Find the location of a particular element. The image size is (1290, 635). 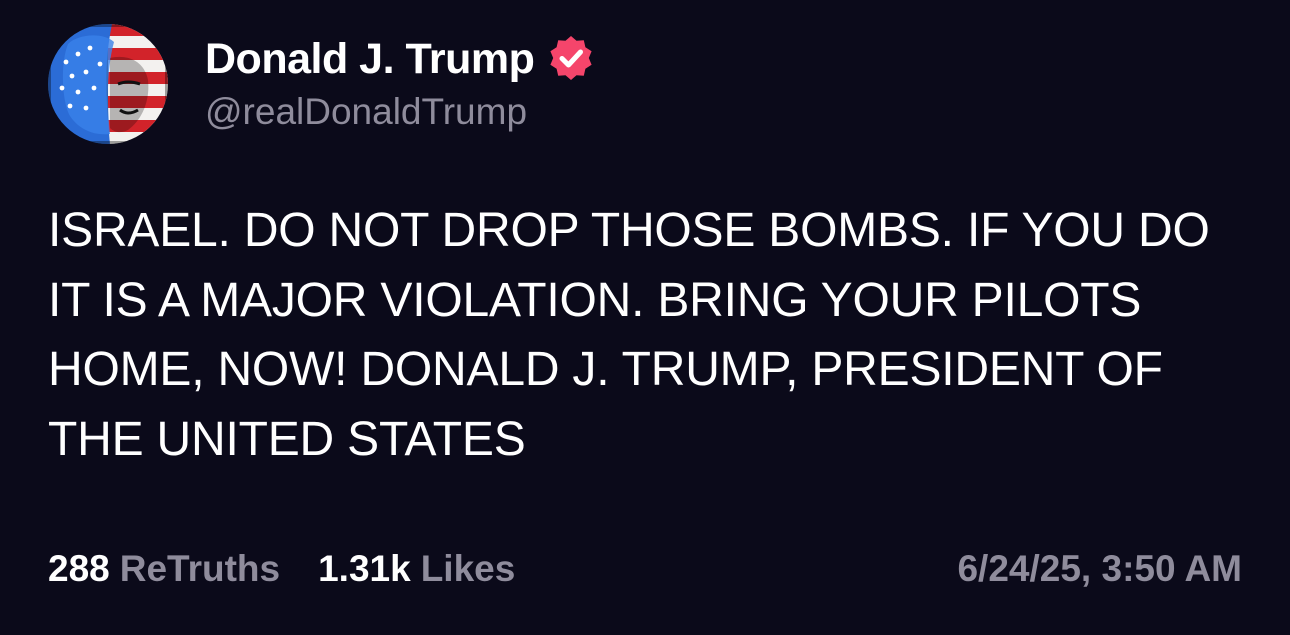

avatar-image is located at coordinates (108, 84).